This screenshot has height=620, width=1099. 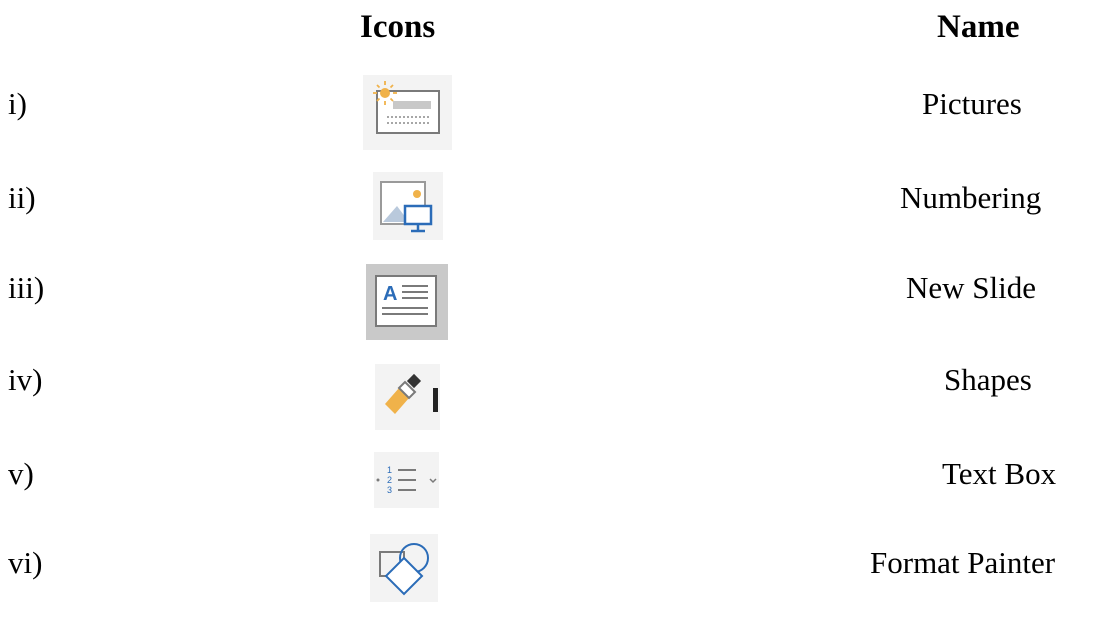 I want to click on row-name: Format Painter, so click(x=963, y=562).